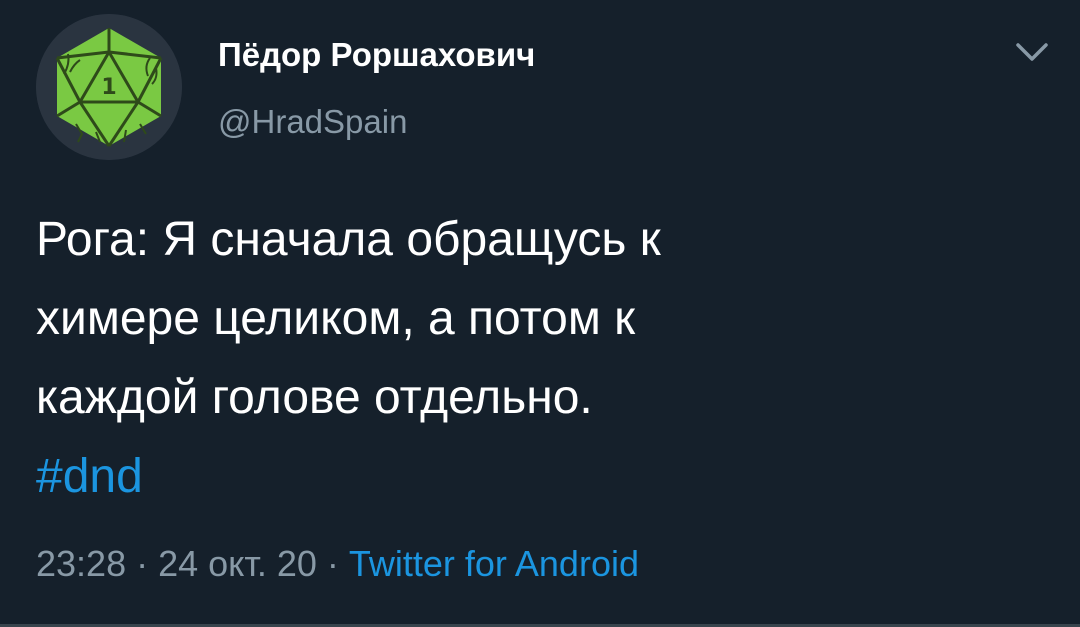 This screenshot has width=1080, height=627. What do you see at coordinates (81, 563) in the screenshot?
I see `tweet-time: 23:28` at bounding box center [81, 563].